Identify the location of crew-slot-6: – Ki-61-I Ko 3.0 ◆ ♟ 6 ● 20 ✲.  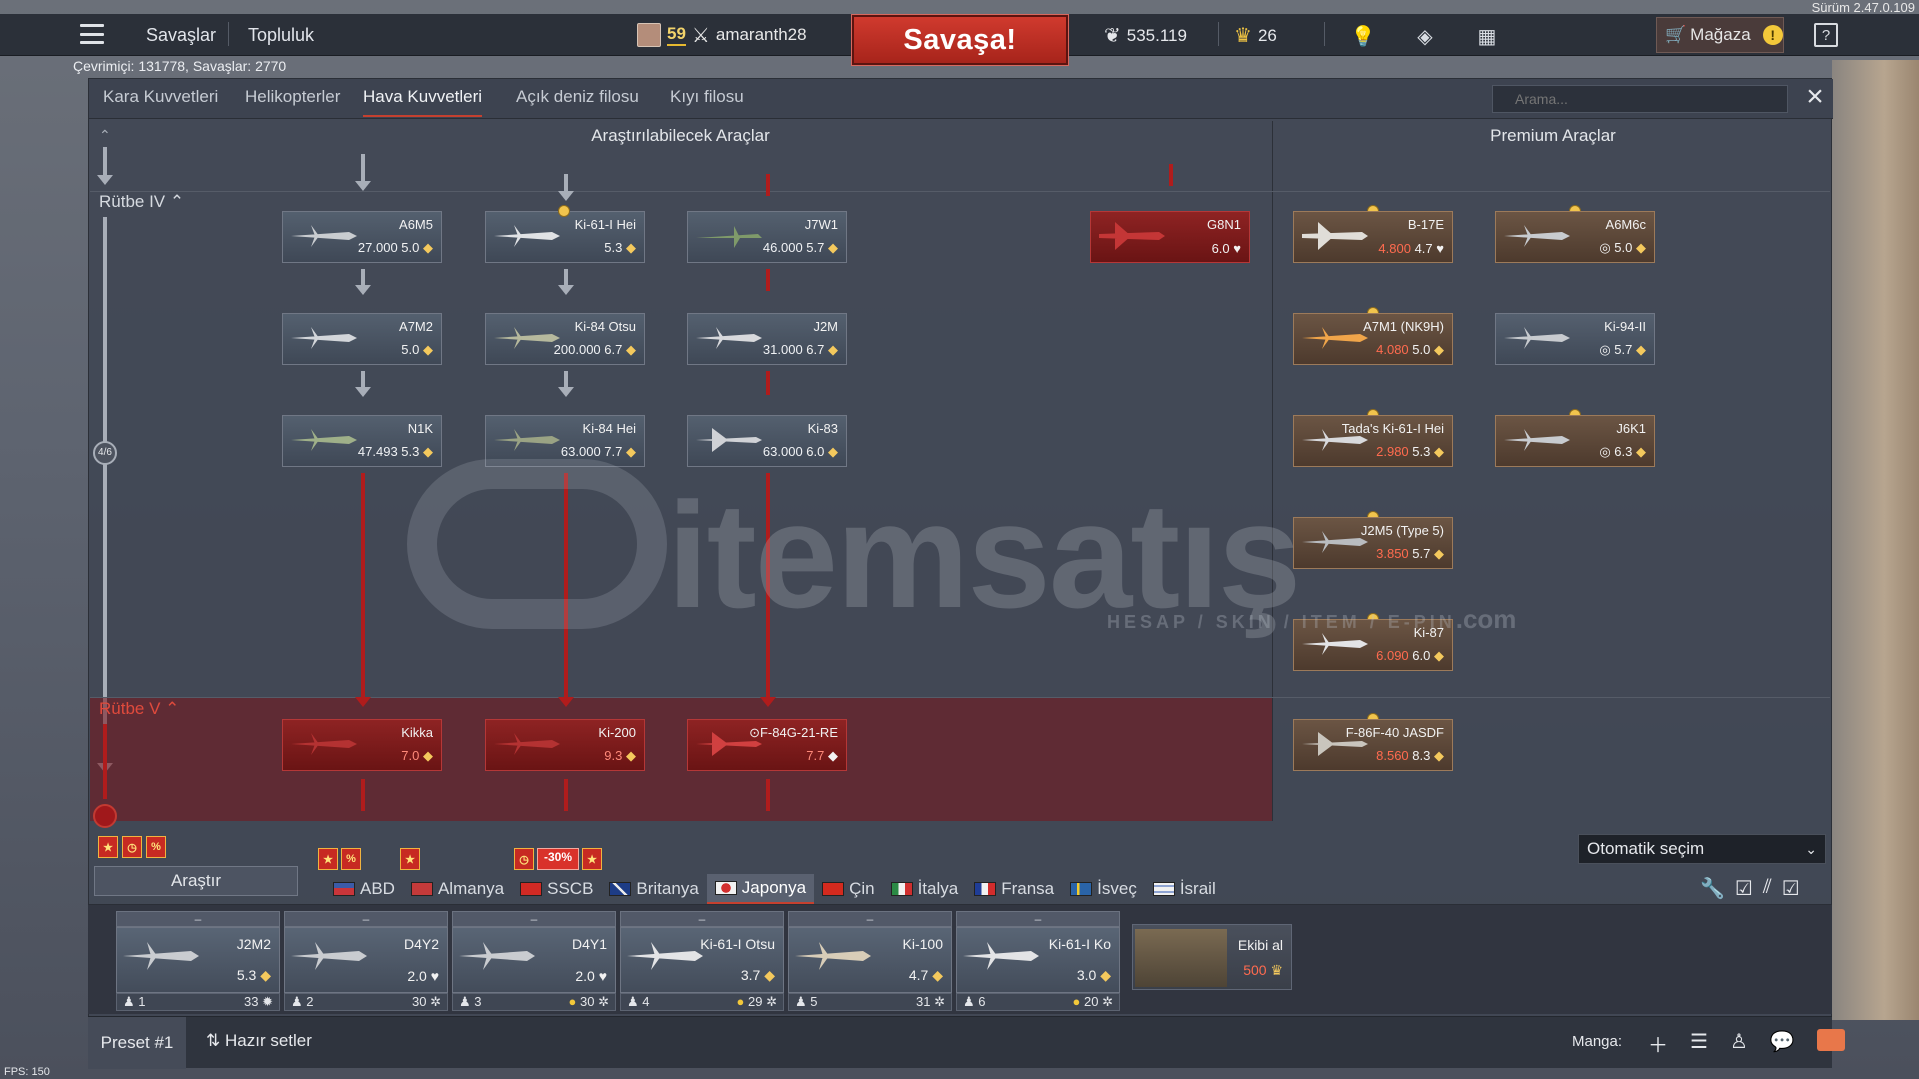
(1038, 962).